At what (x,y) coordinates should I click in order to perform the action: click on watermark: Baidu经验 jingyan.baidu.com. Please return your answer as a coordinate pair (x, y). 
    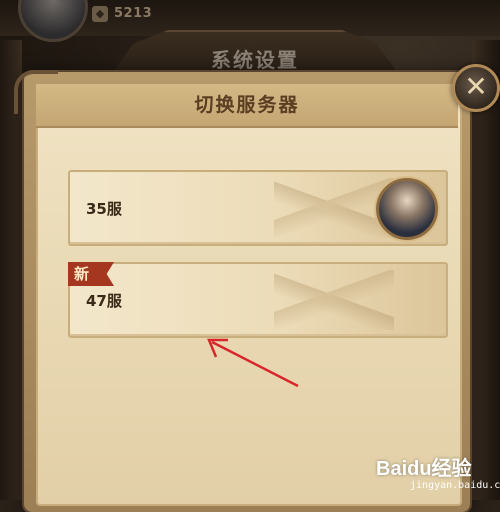
    Looking at the image, I should click on (438, 475).